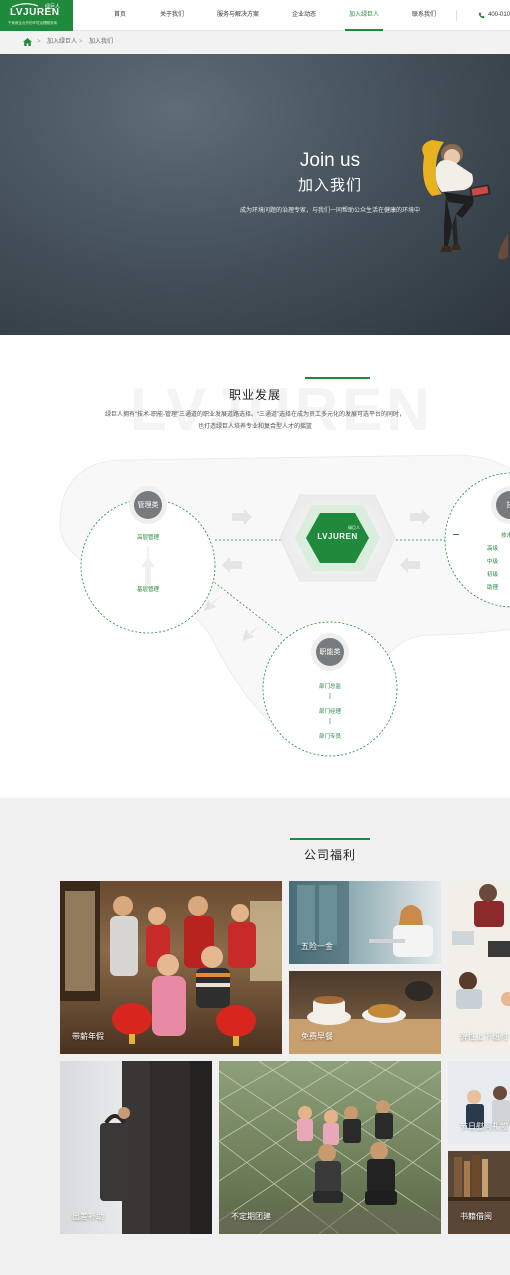 The width and height of the screenshot is (510, 1275). Describe the element at coordinates (148, 505) in the screenshot. I see `management-title: 管理类` at that location.